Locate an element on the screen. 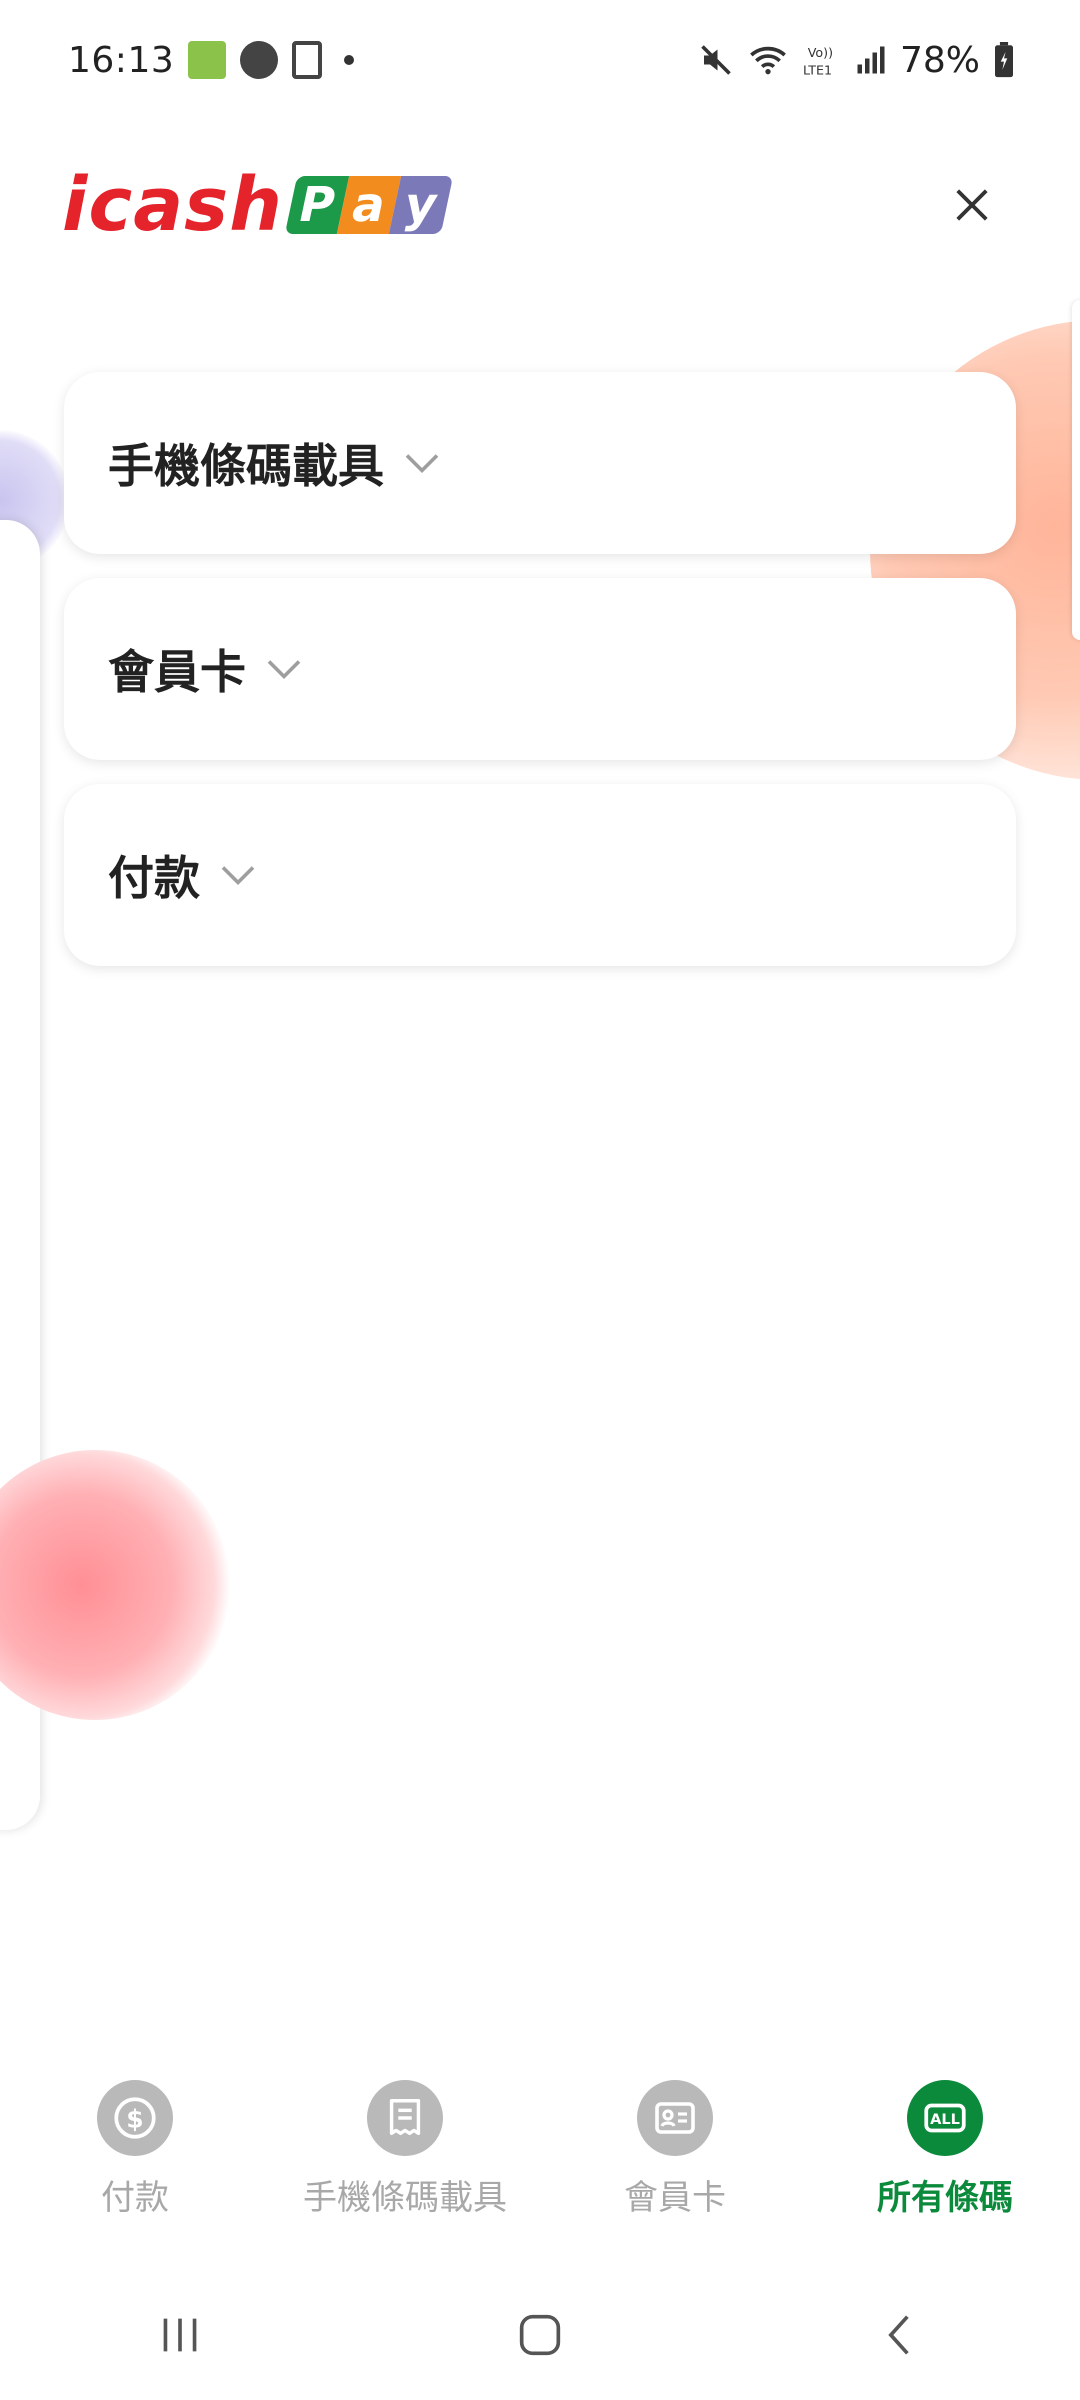 The height and width of the screenshot is (2400, 1080). all-icon-text: ALL is located at coordinates (945, 2119).